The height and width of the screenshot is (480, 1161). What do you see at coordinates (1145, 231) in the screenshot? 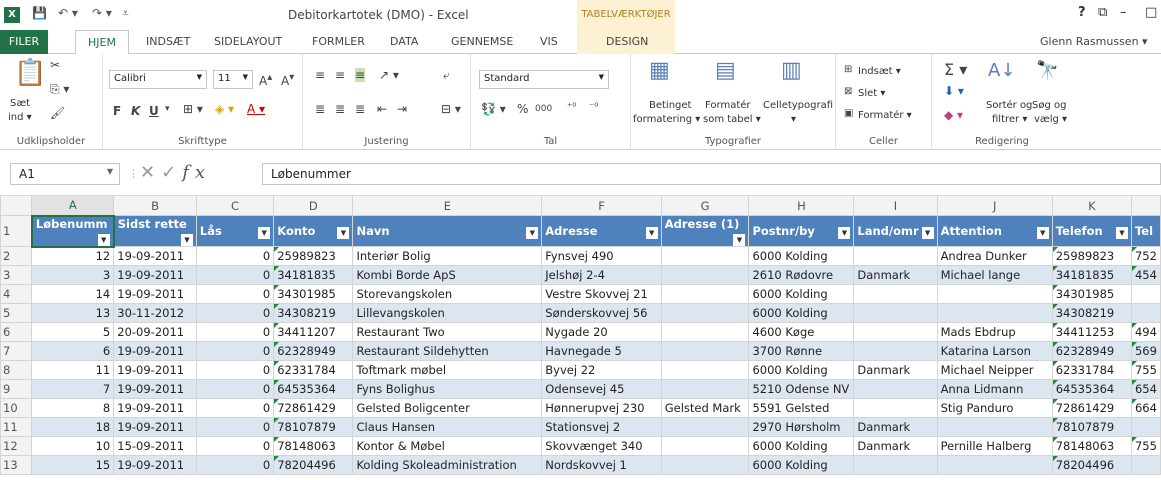
I see `table-column-header: Tel` at bounding box center [1145, 231].